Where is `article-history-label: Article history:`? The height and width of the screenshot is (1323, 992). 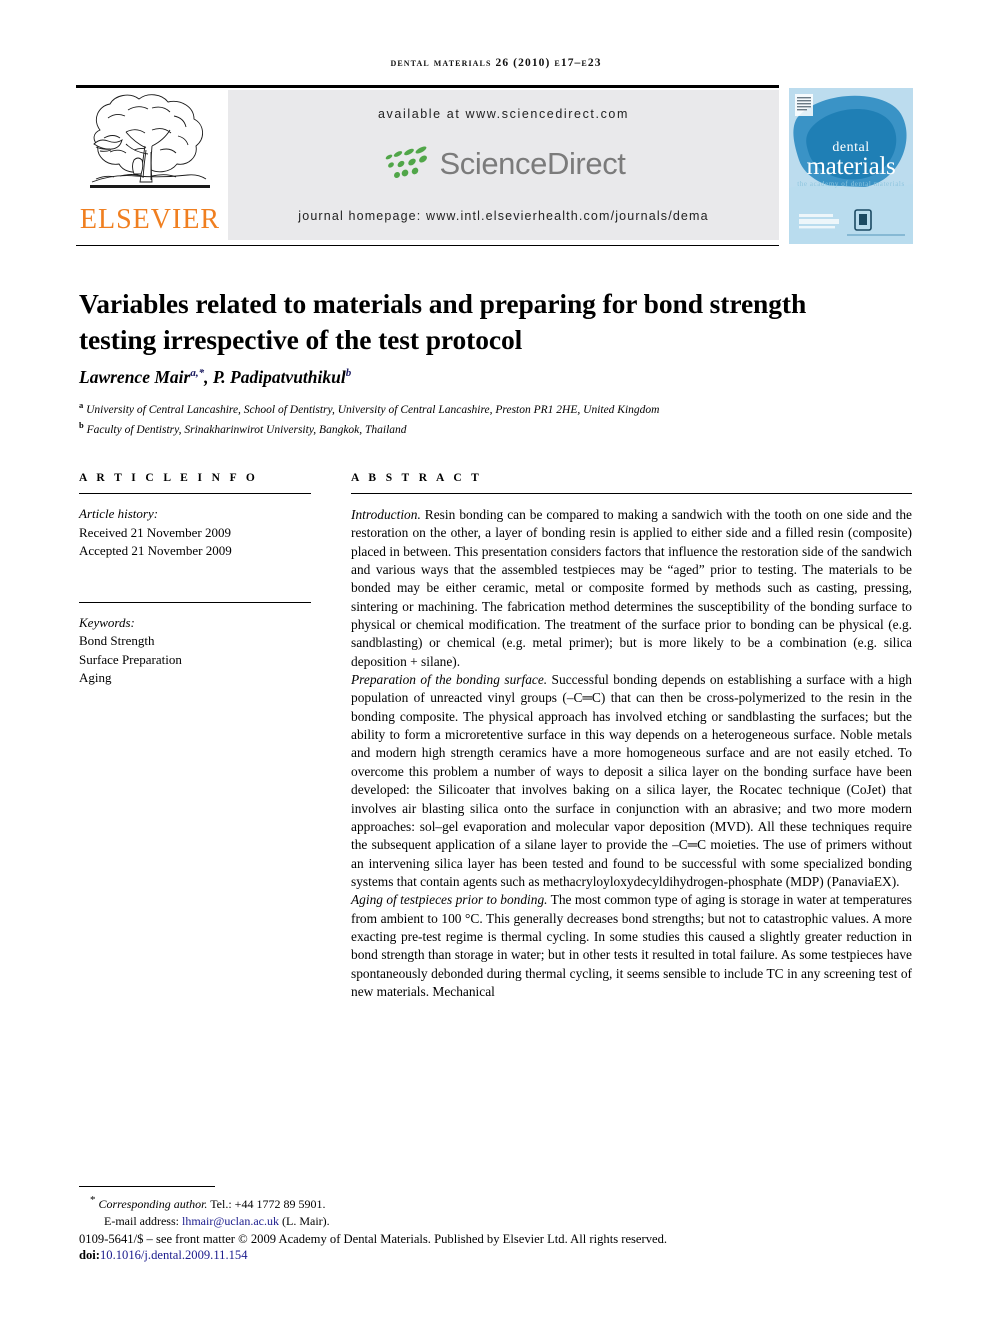
article-history-label: Article history: is located at coordinates (119, 513).